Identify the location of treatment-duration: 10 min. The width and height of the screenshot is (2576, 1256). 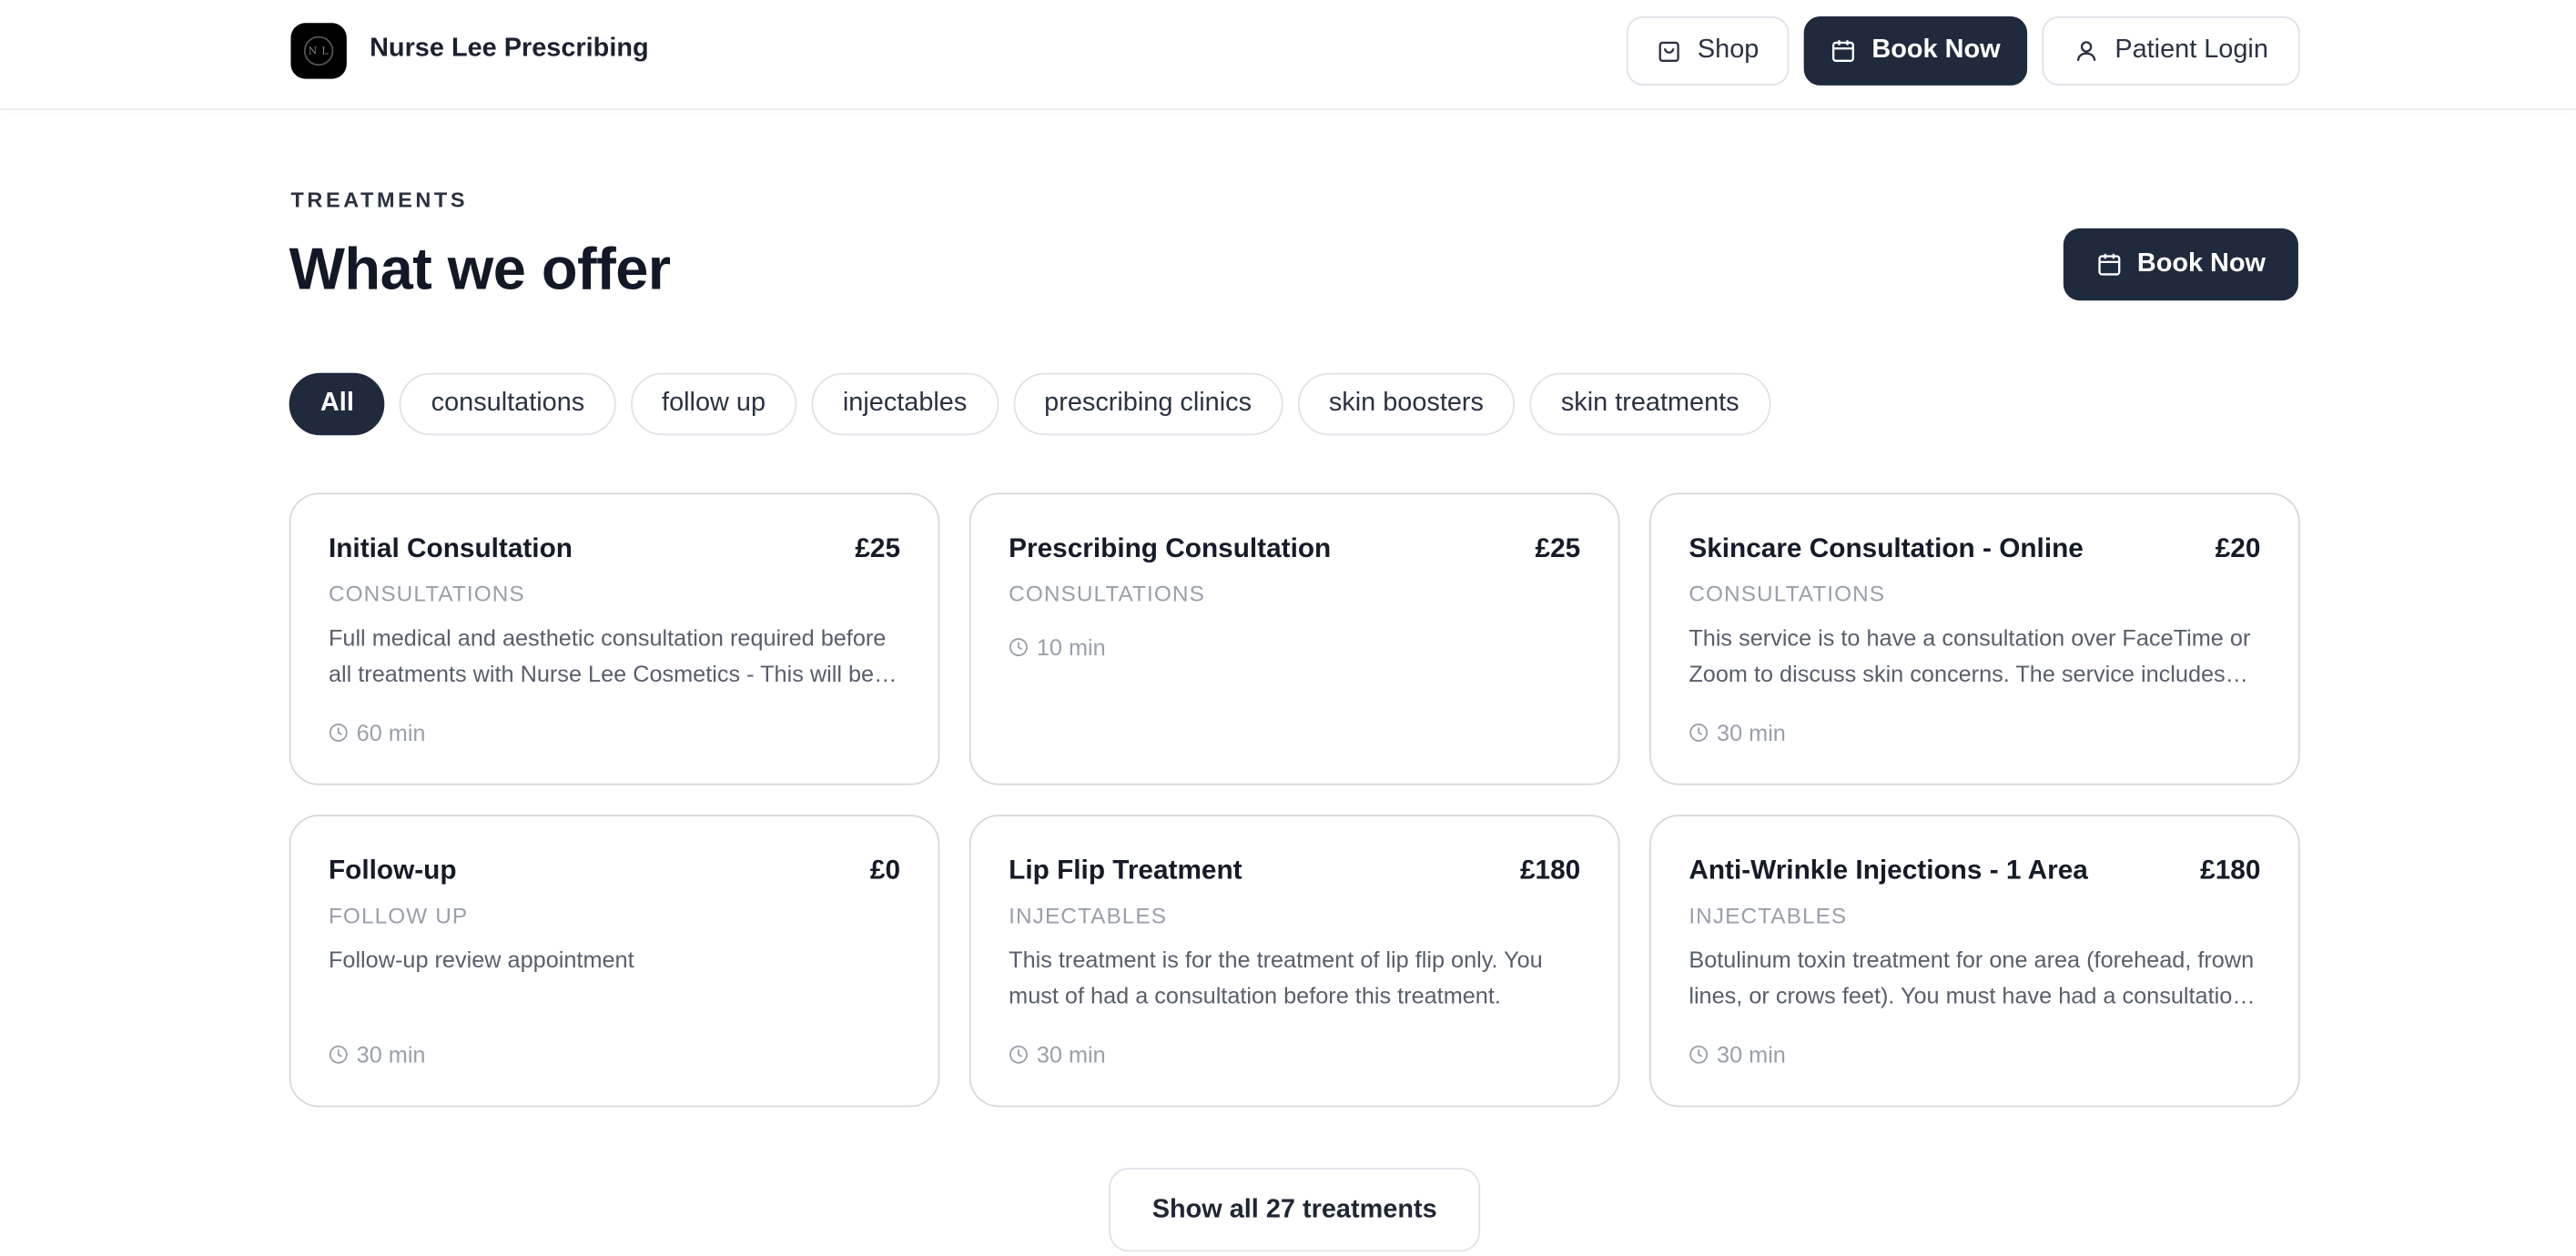
(1057, 647).